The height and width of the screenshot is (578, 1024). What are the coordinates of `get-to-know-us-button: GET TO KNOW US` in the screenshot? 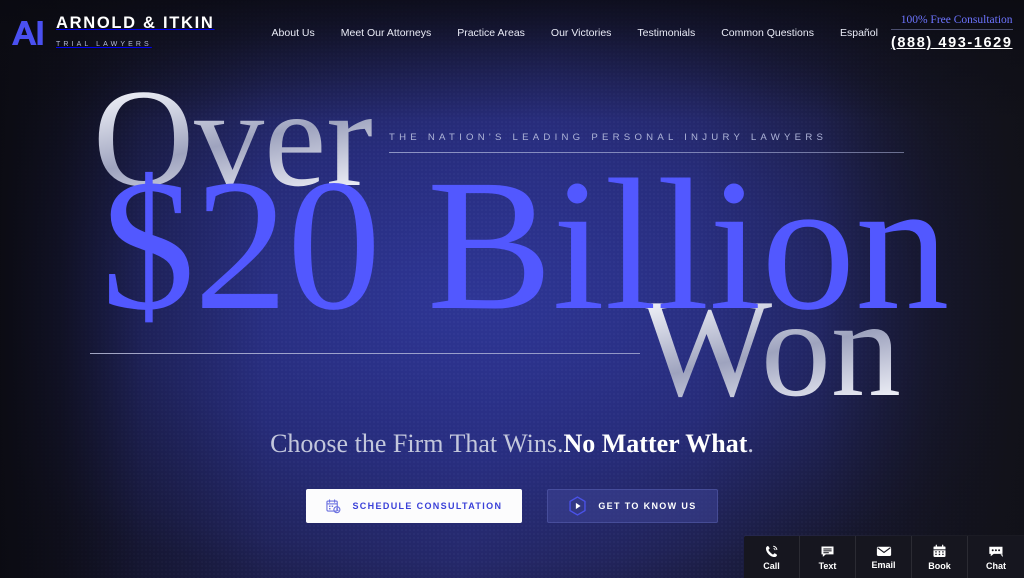 It's located at (632, 506).